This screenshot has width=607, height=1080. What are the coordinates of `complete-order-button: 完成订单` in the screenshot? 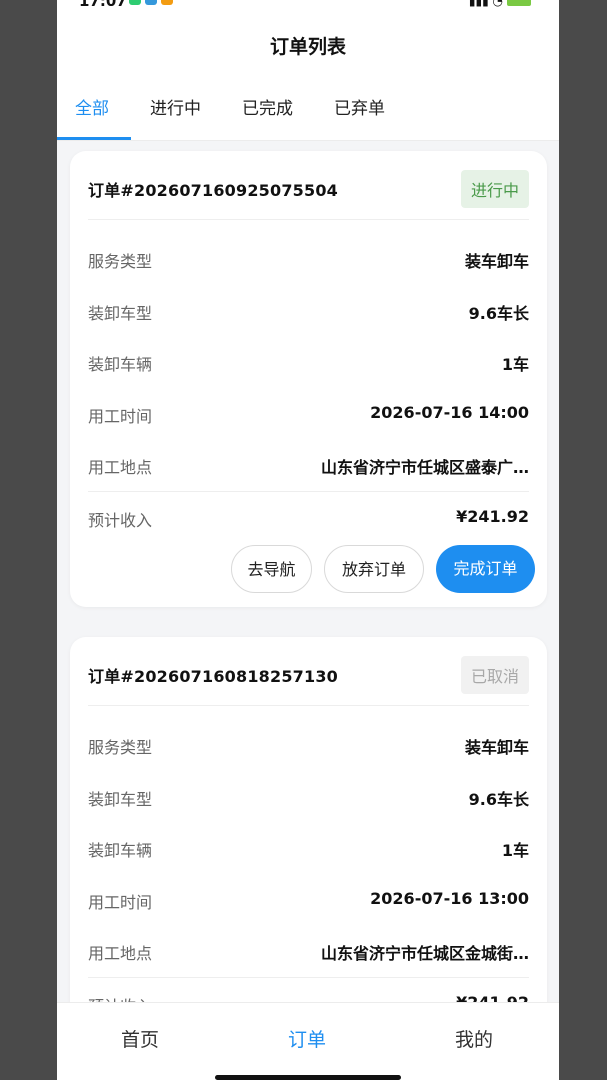 It's located at (485, 569).